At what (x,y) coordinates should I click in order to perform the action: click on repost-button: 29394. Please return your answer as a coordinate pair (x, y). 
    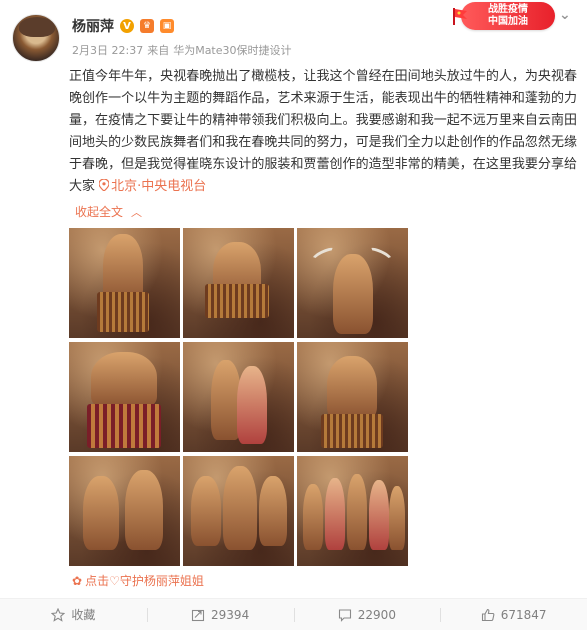
    Looking at the image, I should click on (220, 614).